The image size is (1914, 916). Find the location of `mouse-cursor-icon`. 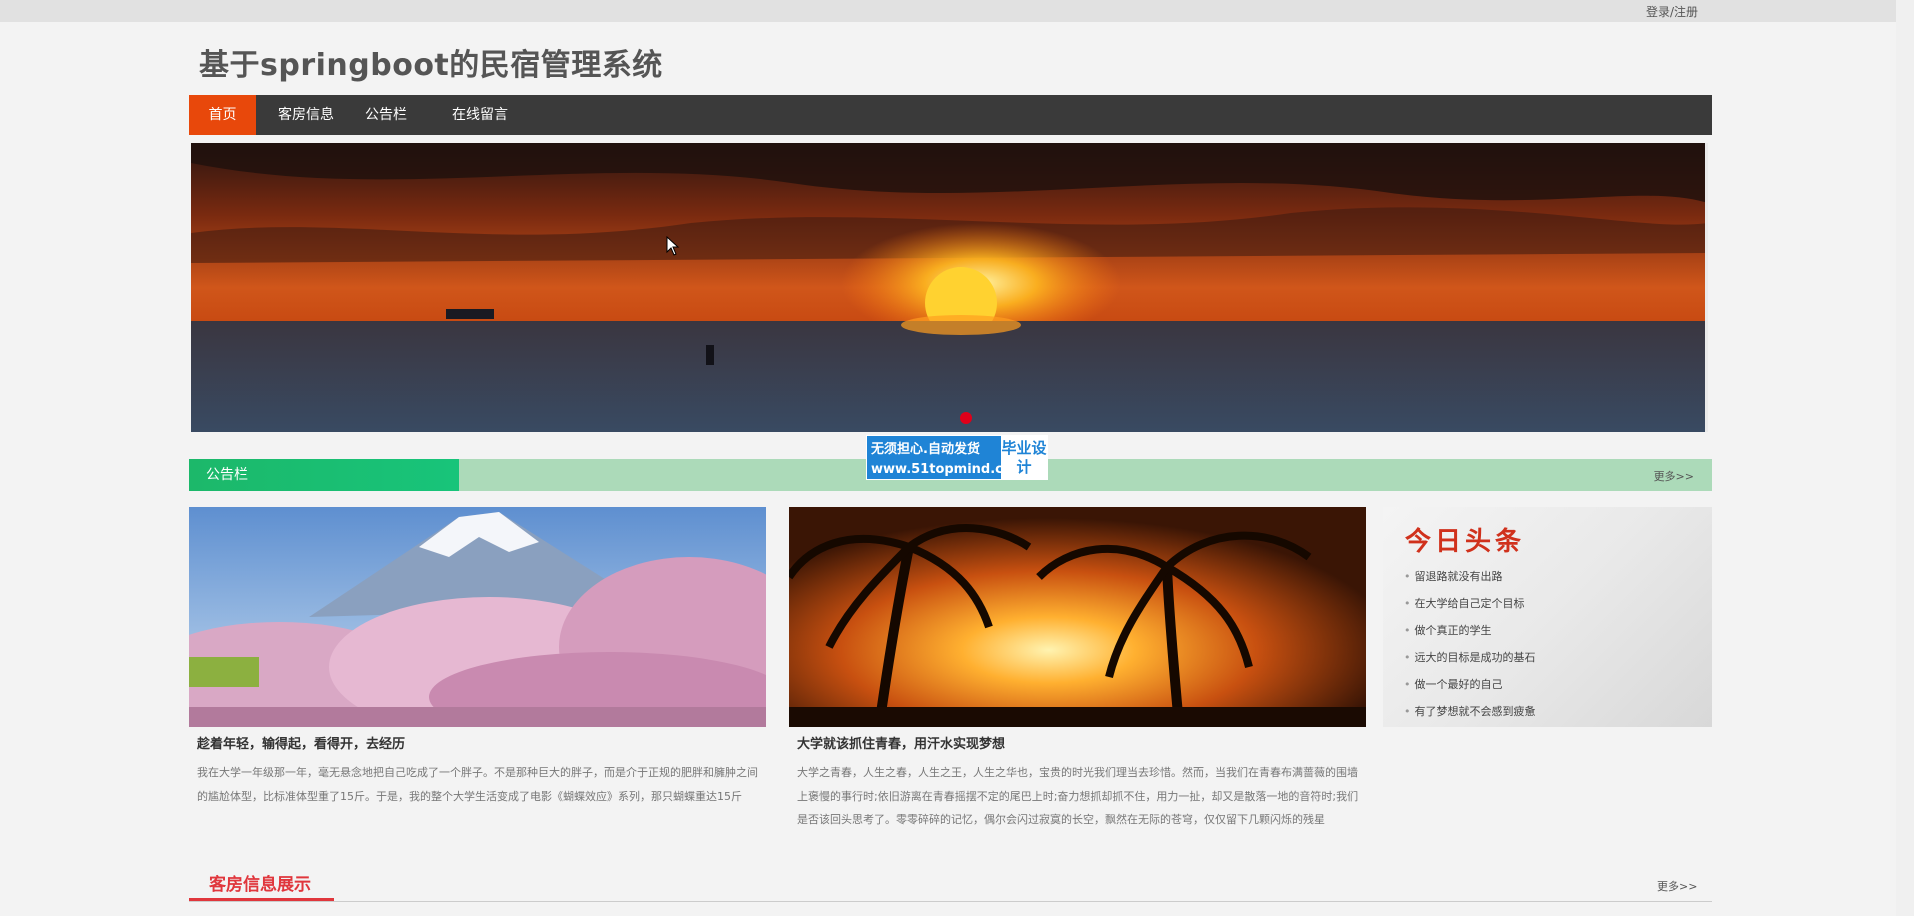

mouse-cursor-icon is located at coordinates (673, 246).